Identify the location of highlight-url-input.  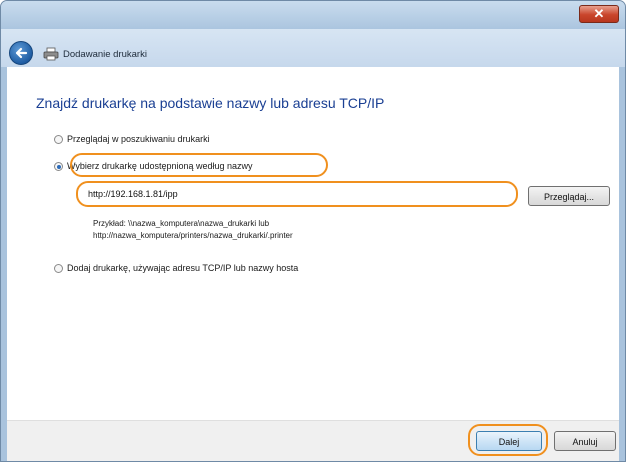
(297, 194).